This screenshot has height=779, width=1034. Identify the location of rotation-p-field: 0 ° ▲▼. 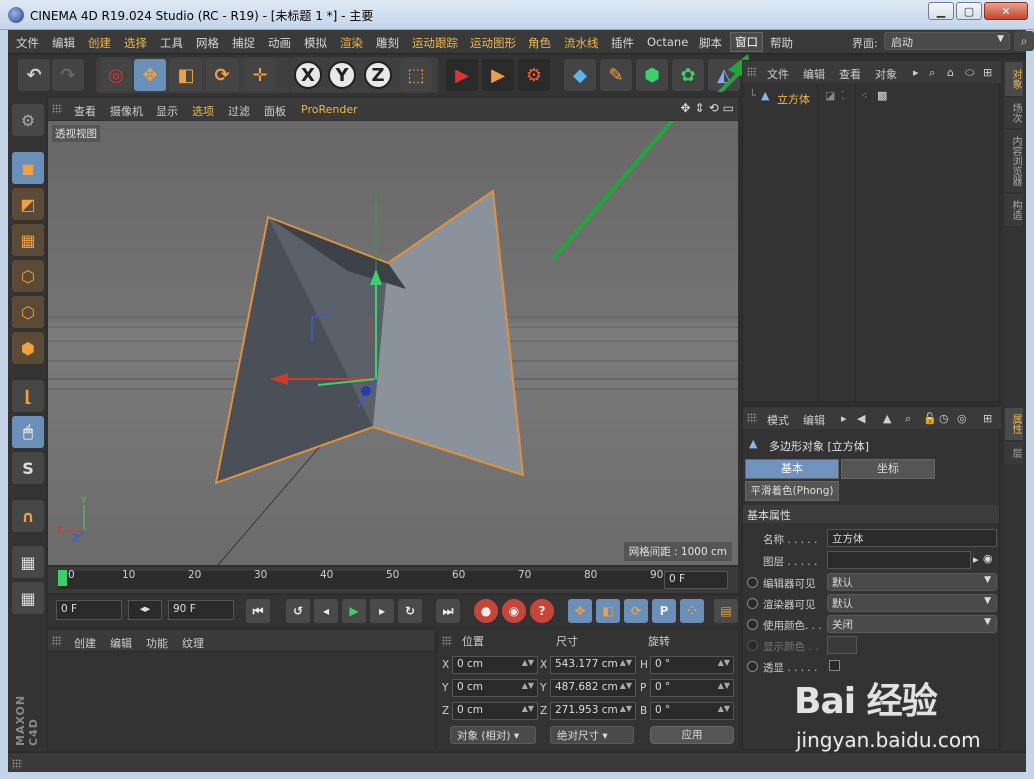
(692, 688).